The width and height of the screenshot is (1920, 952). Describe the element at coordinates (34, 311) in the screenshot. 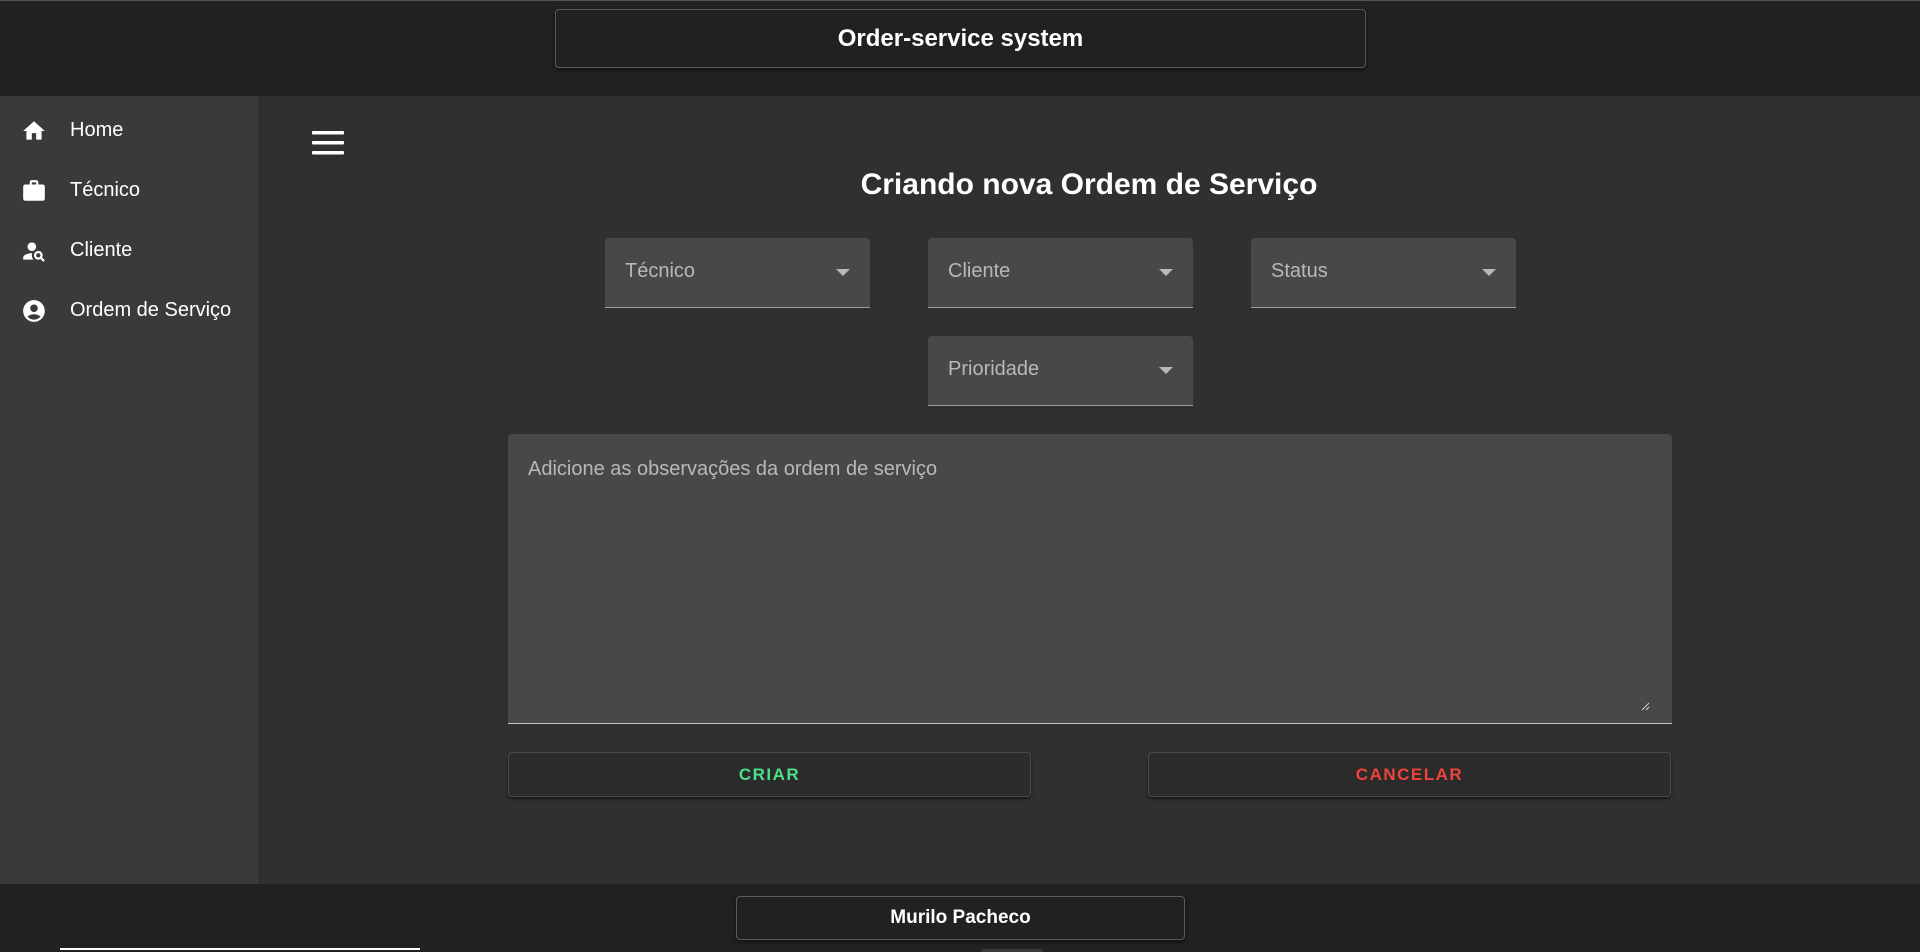

I see `account-circle-icon` at that location.